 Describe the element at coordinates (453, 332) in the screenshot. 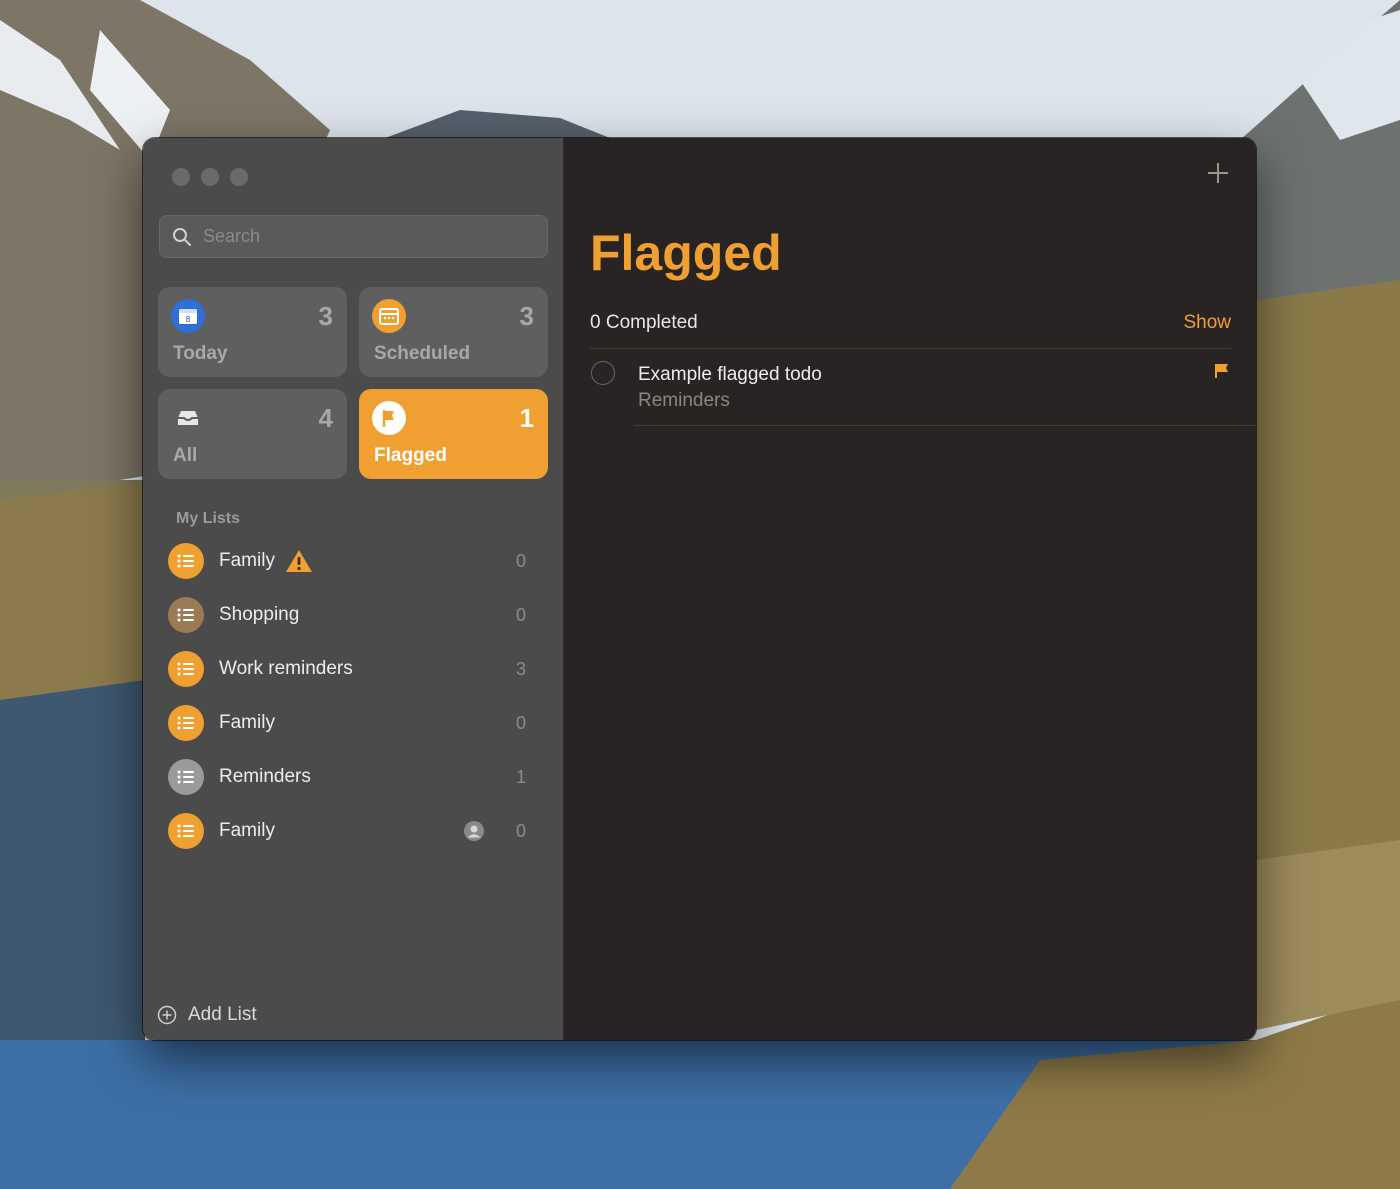

I see `smart-list-scheduled: 3 Scheduled` at that location.